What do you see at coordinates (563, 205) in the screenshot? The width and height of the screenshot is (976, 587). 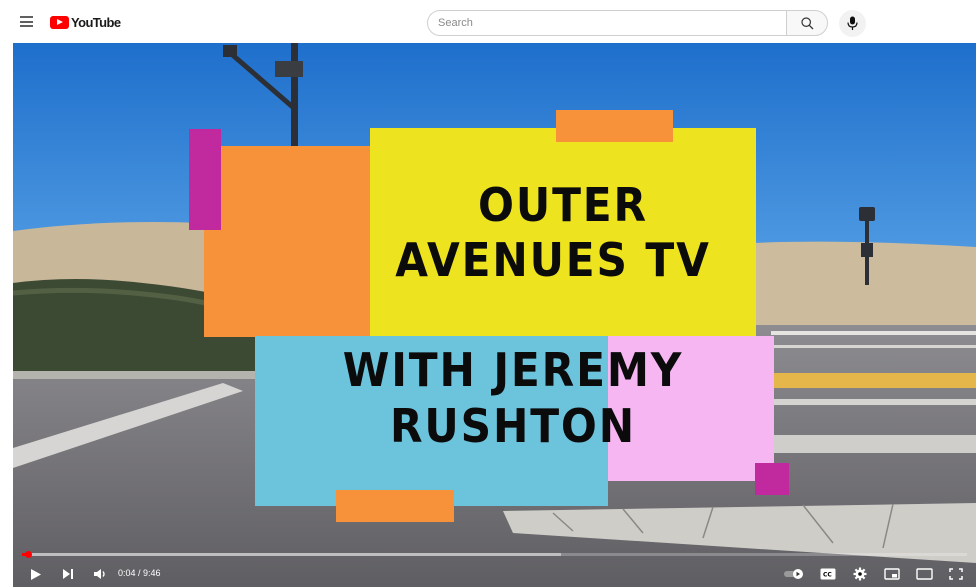 I see `video-title-line-1: OUTER` at bounding box center [563, 205].